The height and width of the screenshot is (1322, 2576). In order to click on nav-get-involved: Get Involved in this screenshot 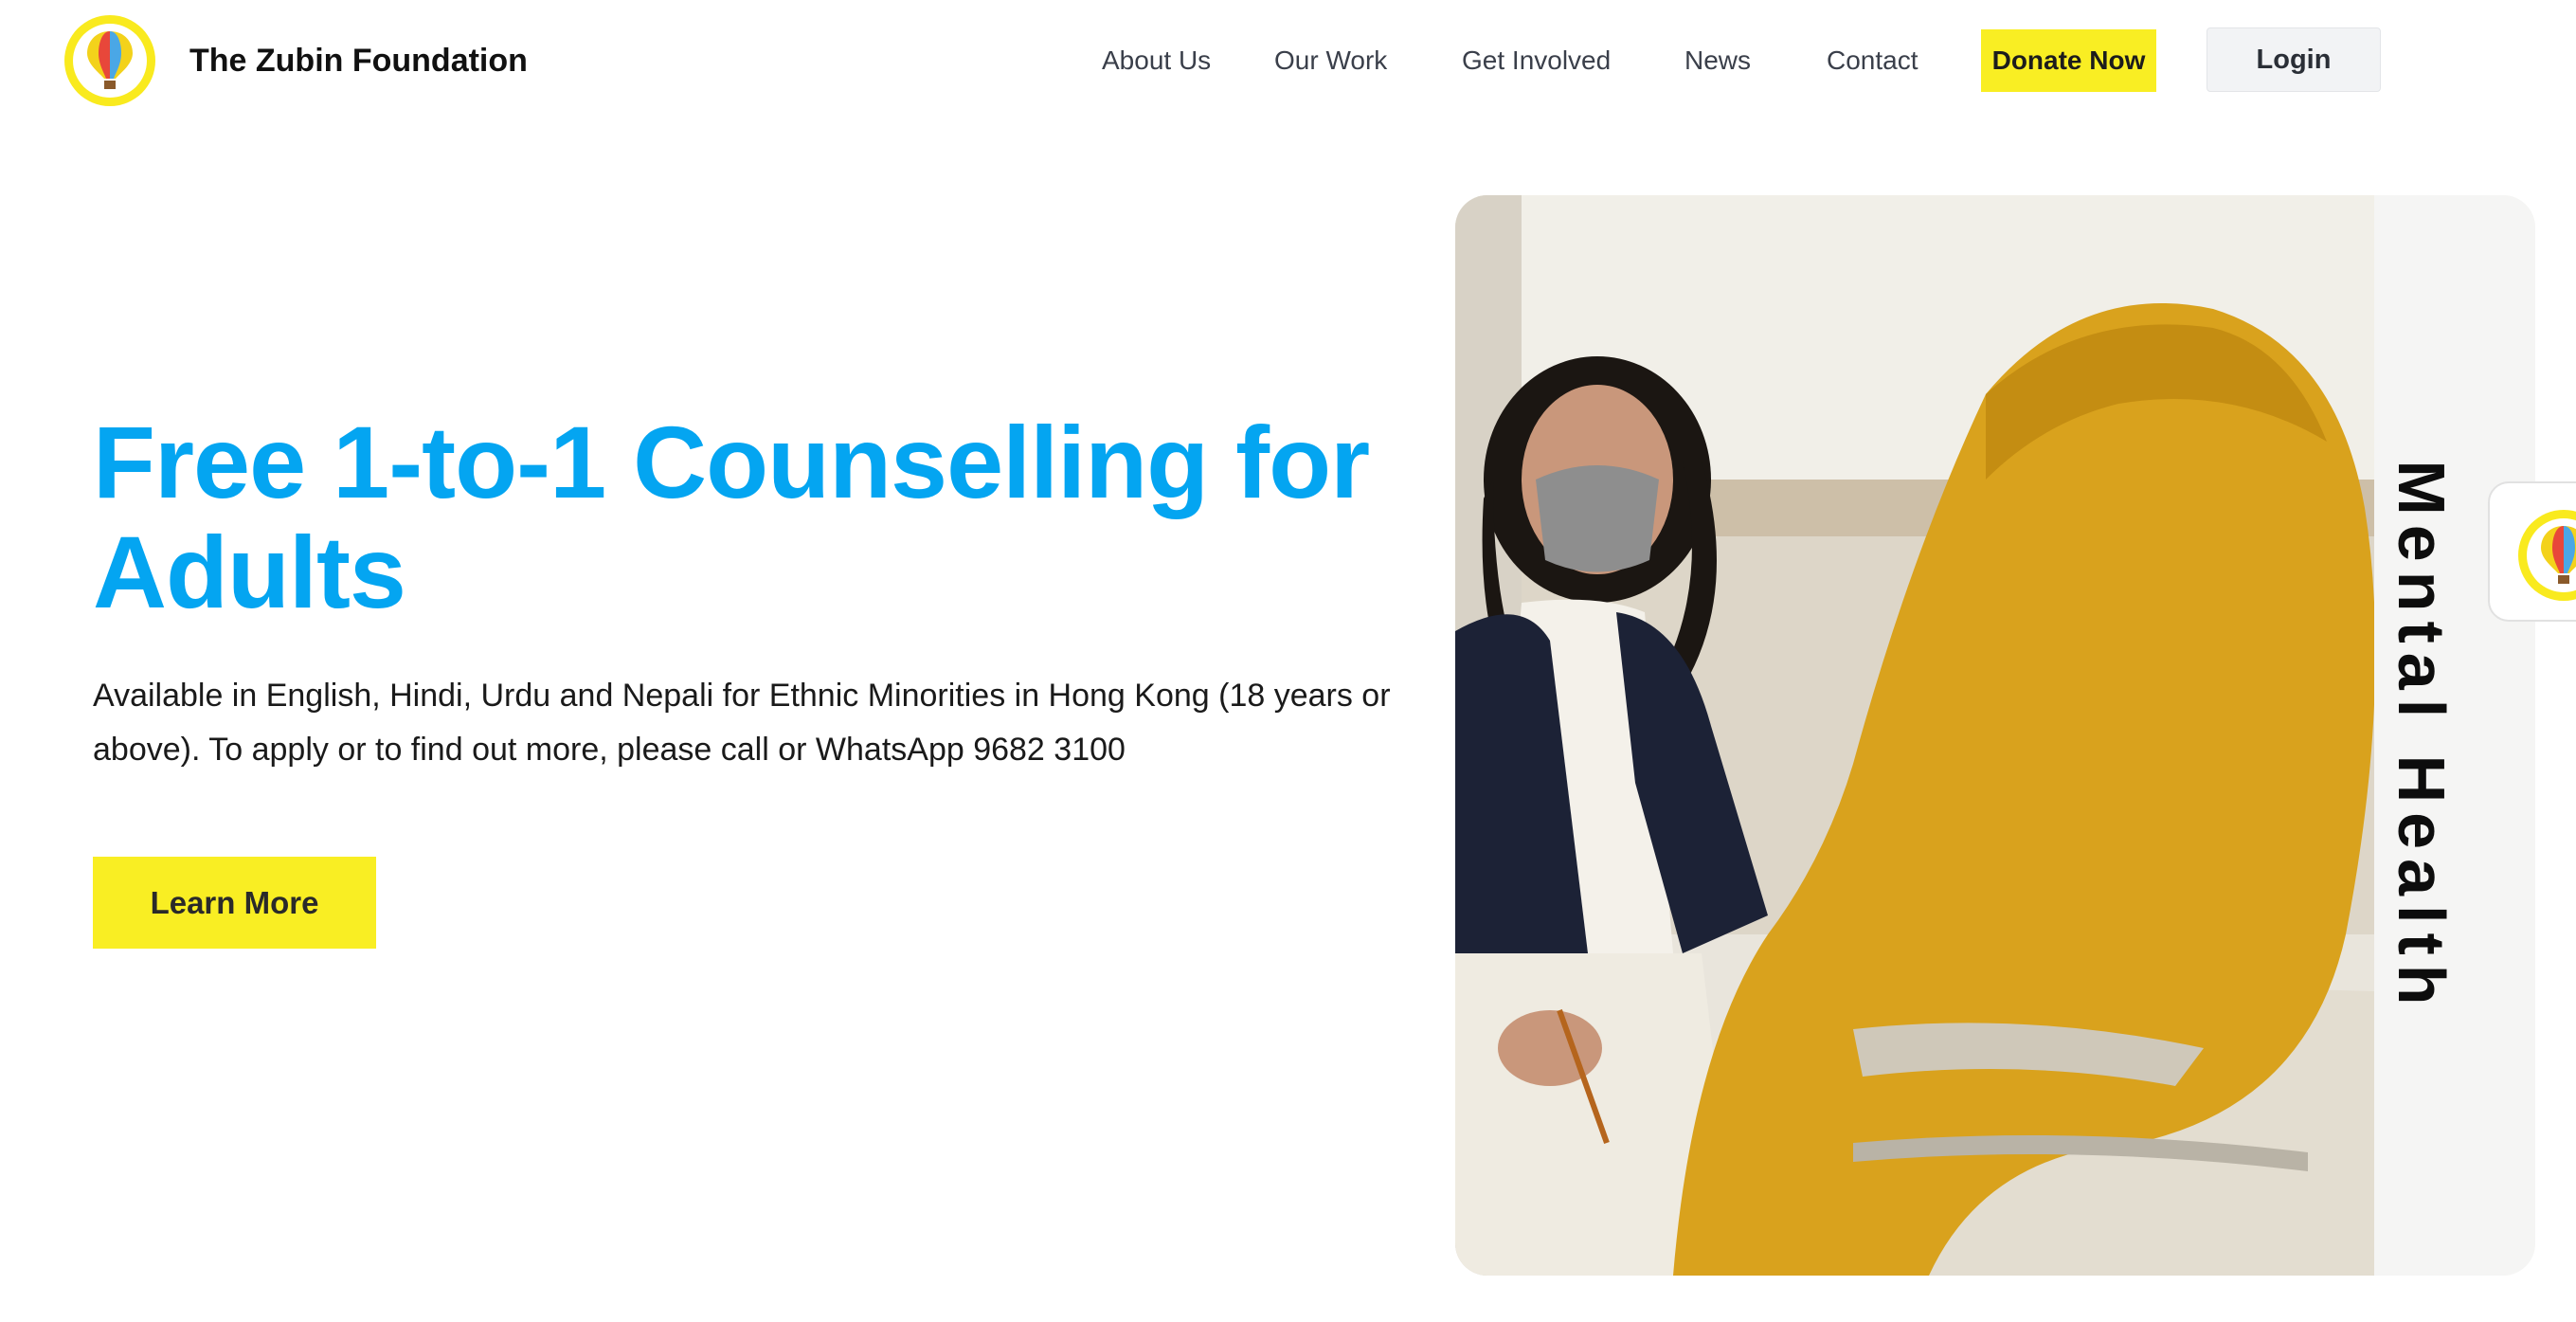, I will do `click(1536, 61)`.